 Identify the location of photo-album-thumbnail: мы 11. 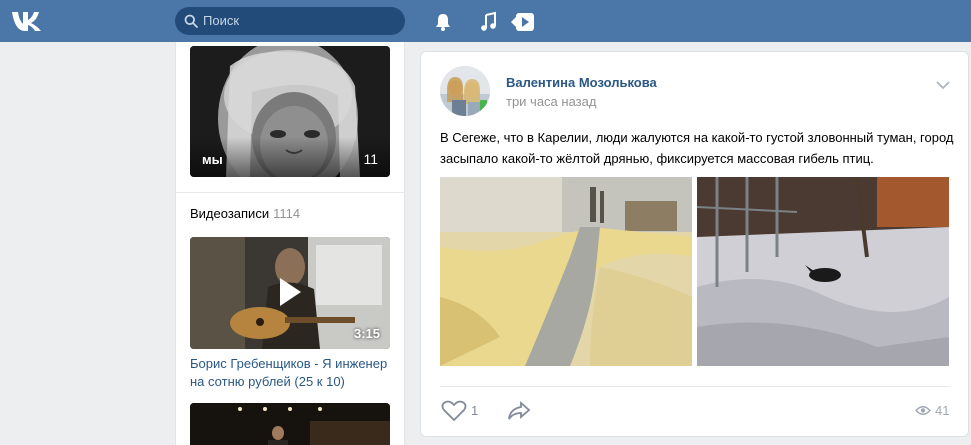
(290, 111).